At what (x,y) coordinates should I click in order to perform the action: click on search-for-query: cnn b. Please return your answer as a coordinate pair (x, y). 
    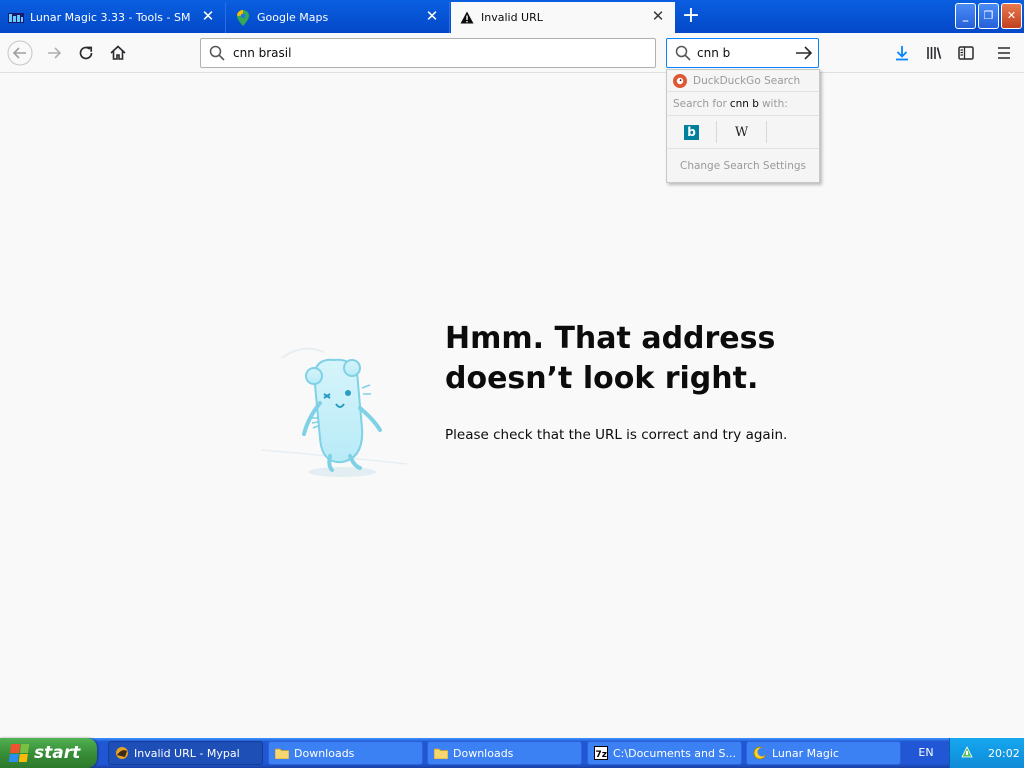
    Looking at the image, I should click on (744, 103).